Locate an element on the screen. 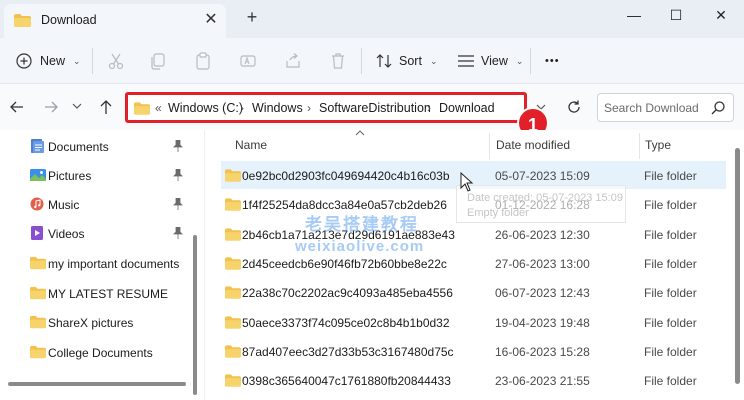 The width and height of the screenshot is (744, 400). maximize-button: ☐ is located at coordinates (676, 15).